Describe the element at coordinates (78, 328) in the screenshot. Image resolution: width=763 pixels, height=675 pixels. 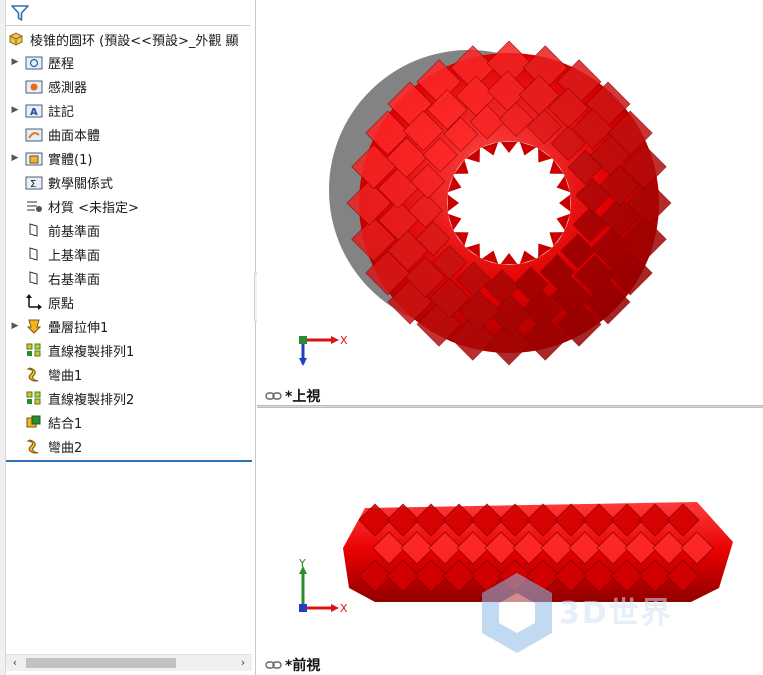
I see `tree-item-label: 疊層拉伸1` at that location.